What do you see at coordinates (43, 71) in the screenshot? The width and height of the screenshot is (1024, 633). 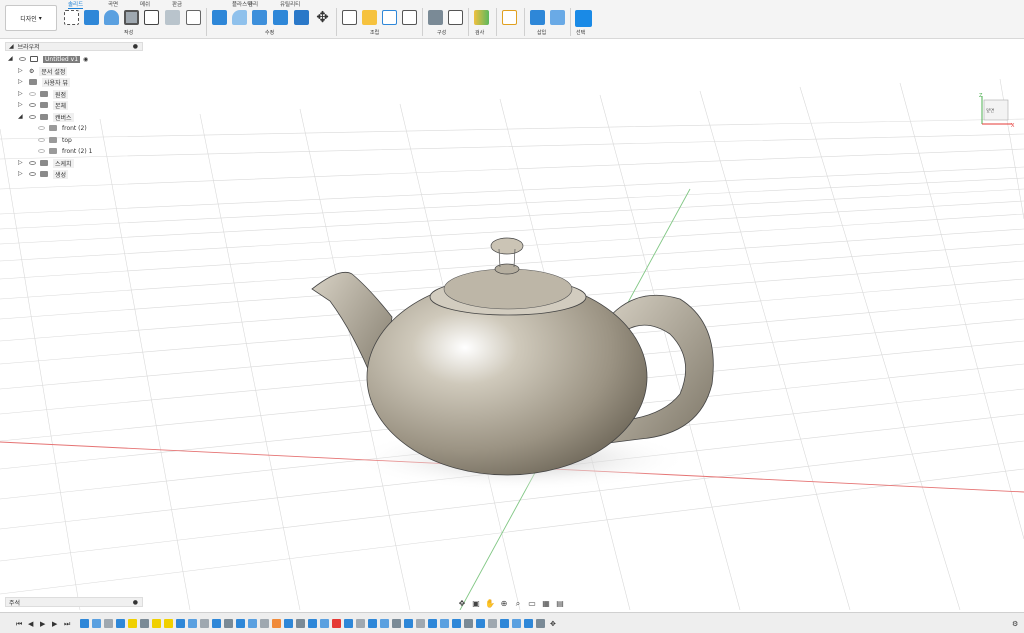 I see `tree-item-doc-settings: ▷ ⚙ 문서 설정` at bounding box center [43, 71].